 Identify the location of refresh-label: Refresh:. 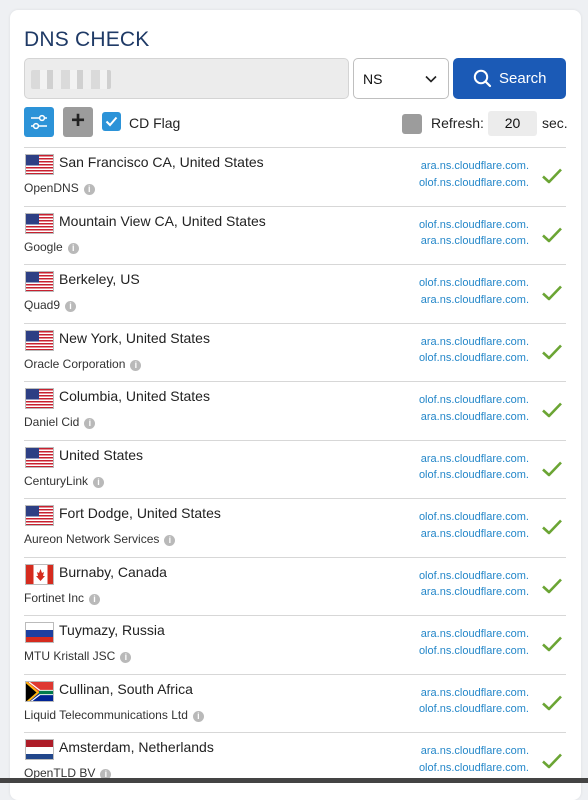
(457, 123).